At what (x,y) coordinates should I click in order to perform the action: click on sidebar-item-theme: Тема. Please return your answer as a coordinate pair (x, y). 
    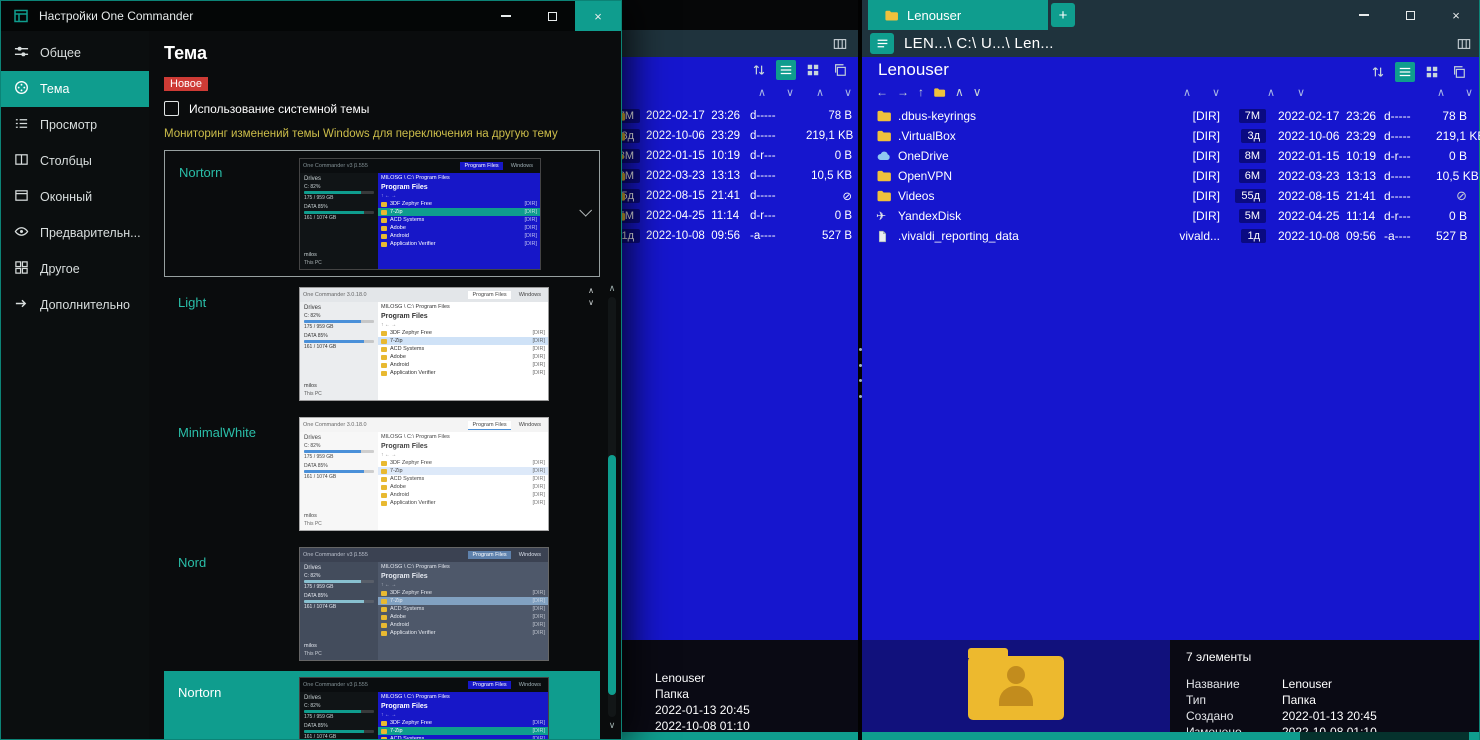
    Looking at the image, I should click on (75, 89).